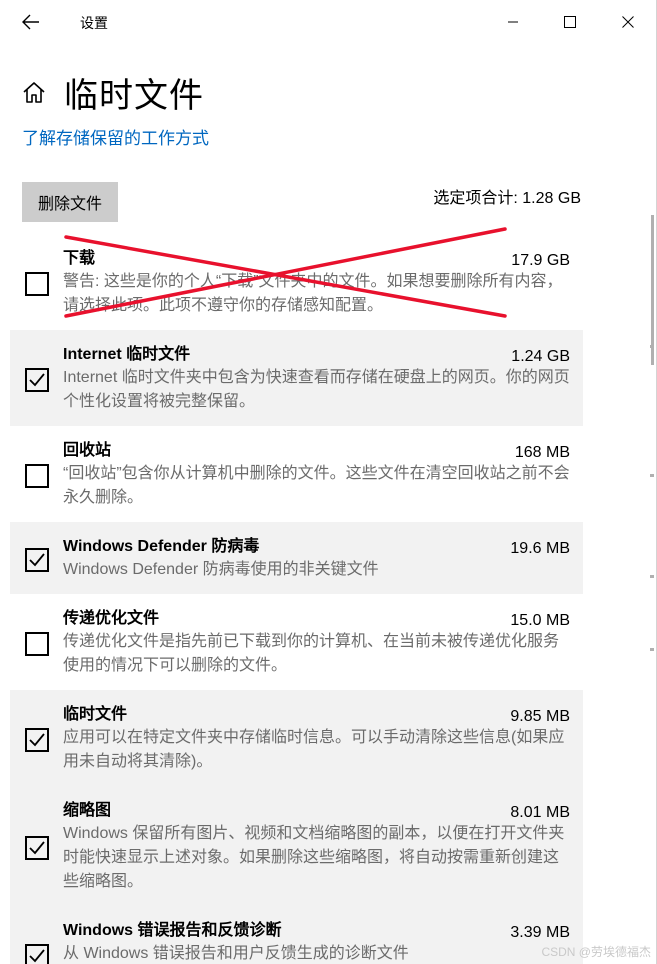 This screenshot has width=657, height=964. What do you see at coordinates (507, 198) in the screenshot?
I see `selected-total: 选定项合计: 1.28 GB` at bounding box center [507, 198].